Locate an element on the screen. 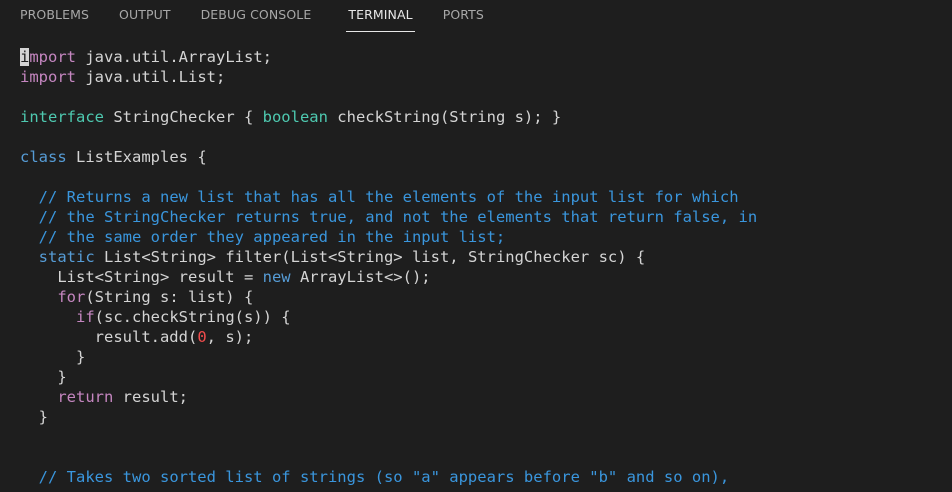 Image resolution: width=952 pixels, height=492 pixels. terminal-text: , s); is located at coordinates (230, 337).